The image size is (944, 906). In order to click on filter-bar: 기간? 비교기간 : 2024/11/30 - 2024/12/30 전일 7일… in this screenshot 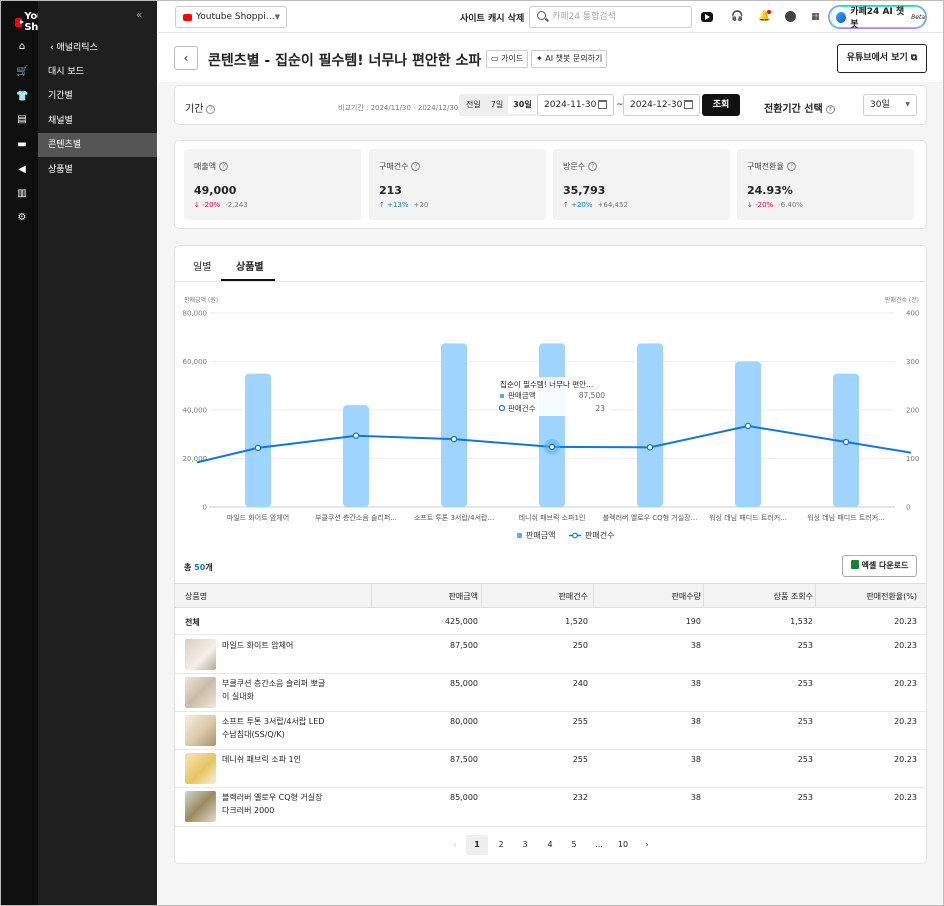, I will do `click(550, 105)`.